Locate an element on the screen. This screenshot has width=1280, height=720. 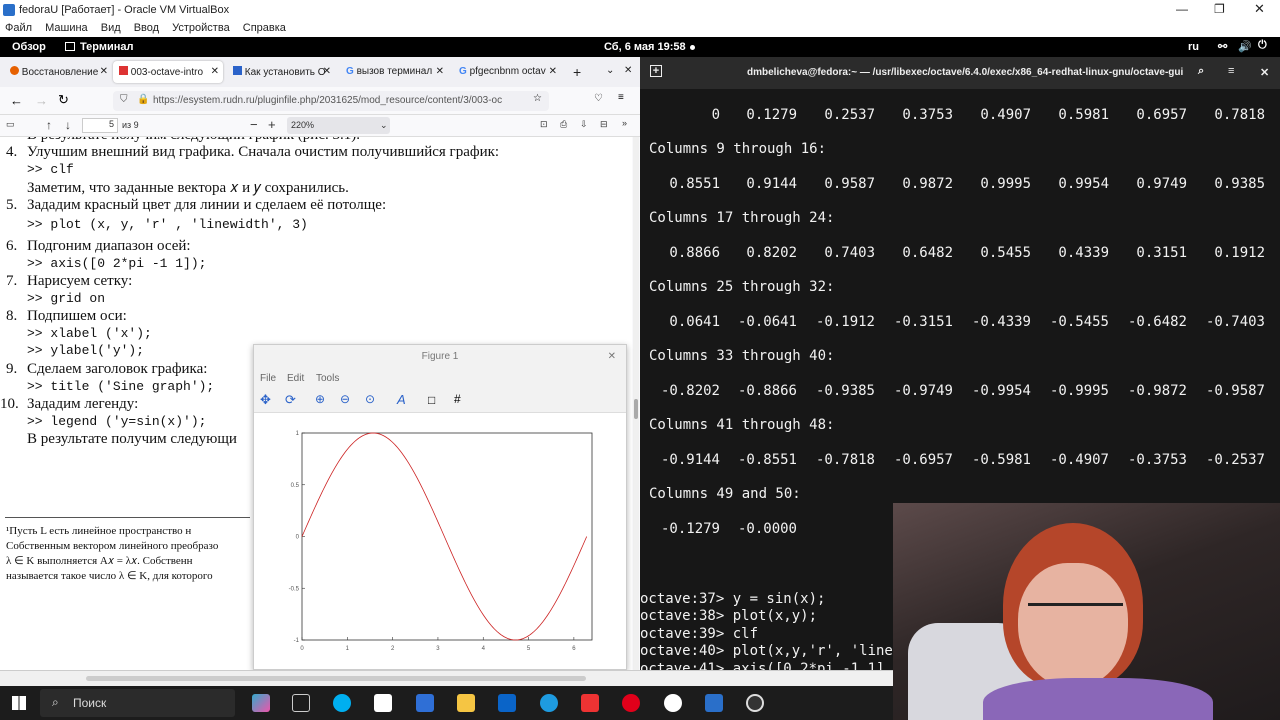
yandex-icon is located at coordinates (590, 703).